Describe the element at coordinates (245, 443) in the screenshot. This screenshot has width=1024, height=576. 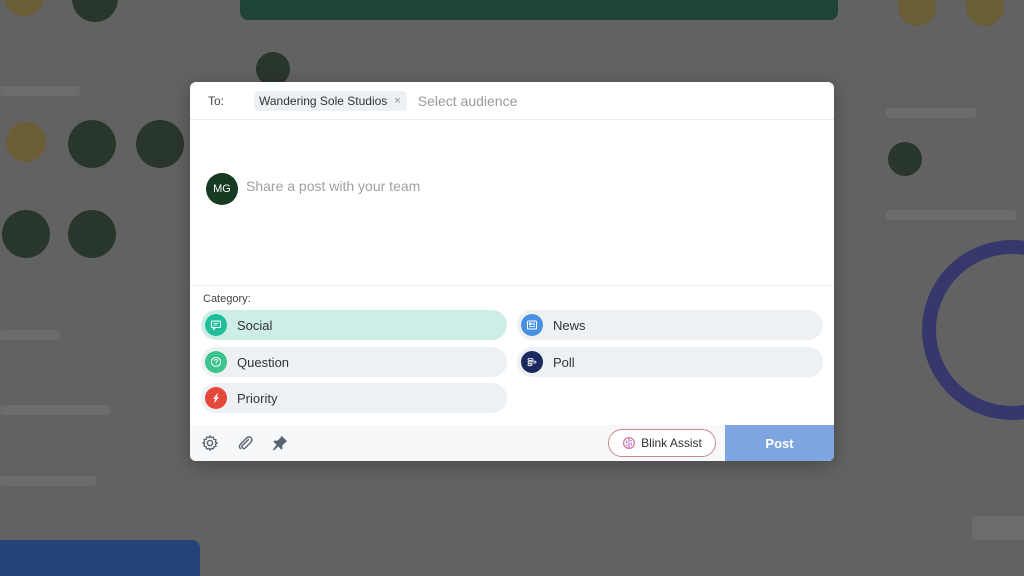
I see `paperclip-attach-icon` at that location.